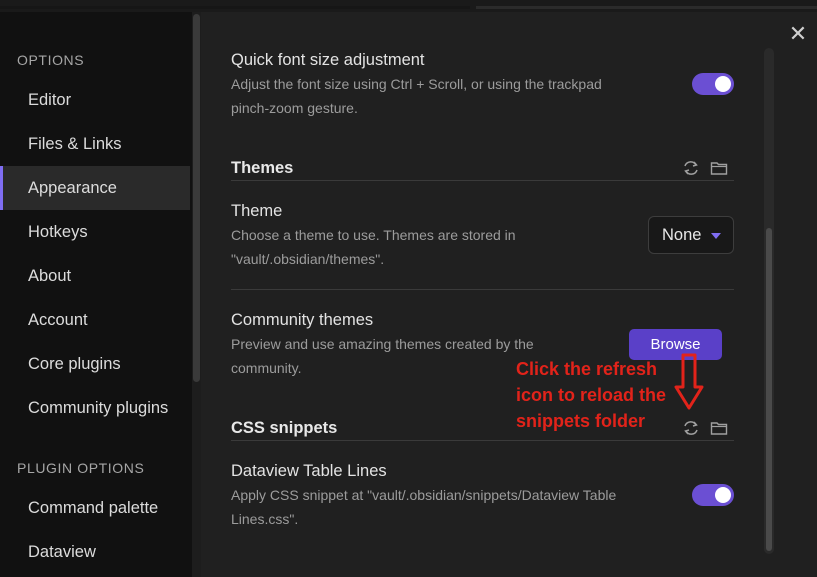 This screenshot has height=577, width=817. I want to click on theme-select: None, so click(691, 235).